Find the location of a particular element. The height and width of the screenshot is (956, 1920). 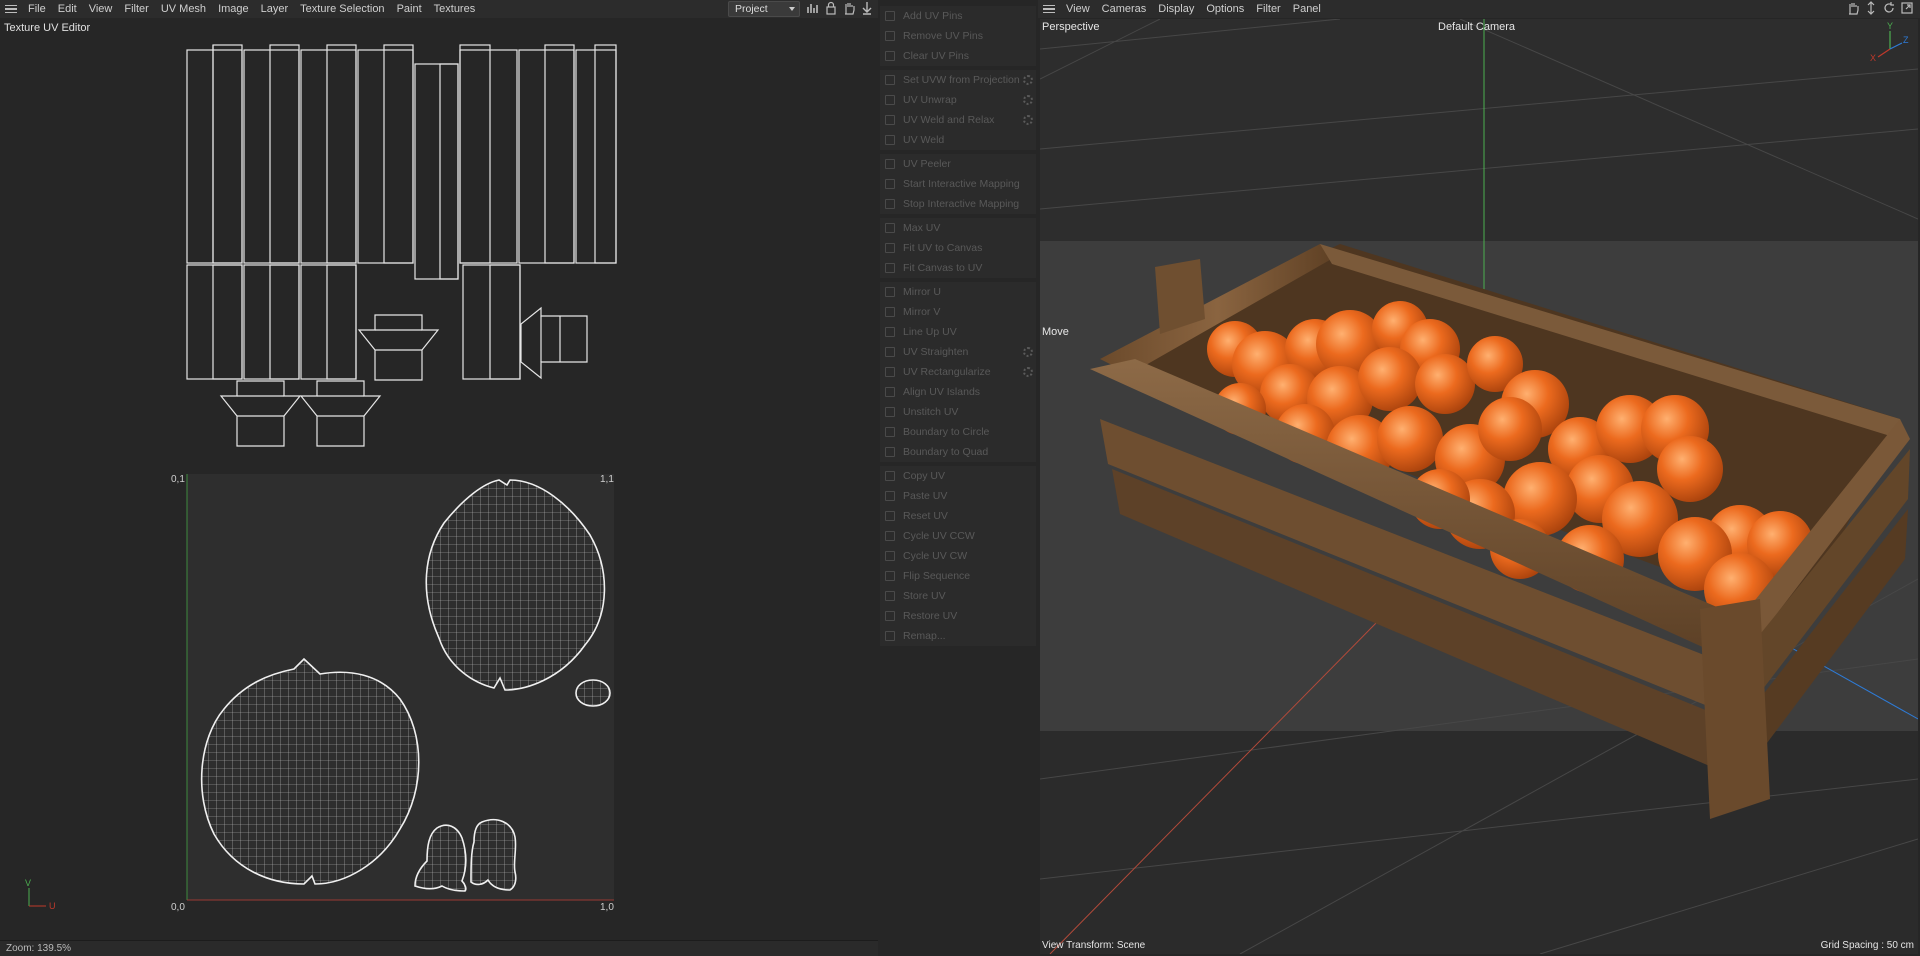

menu-uv-mesh: UV Mesh is located at coordinates (183, 9).